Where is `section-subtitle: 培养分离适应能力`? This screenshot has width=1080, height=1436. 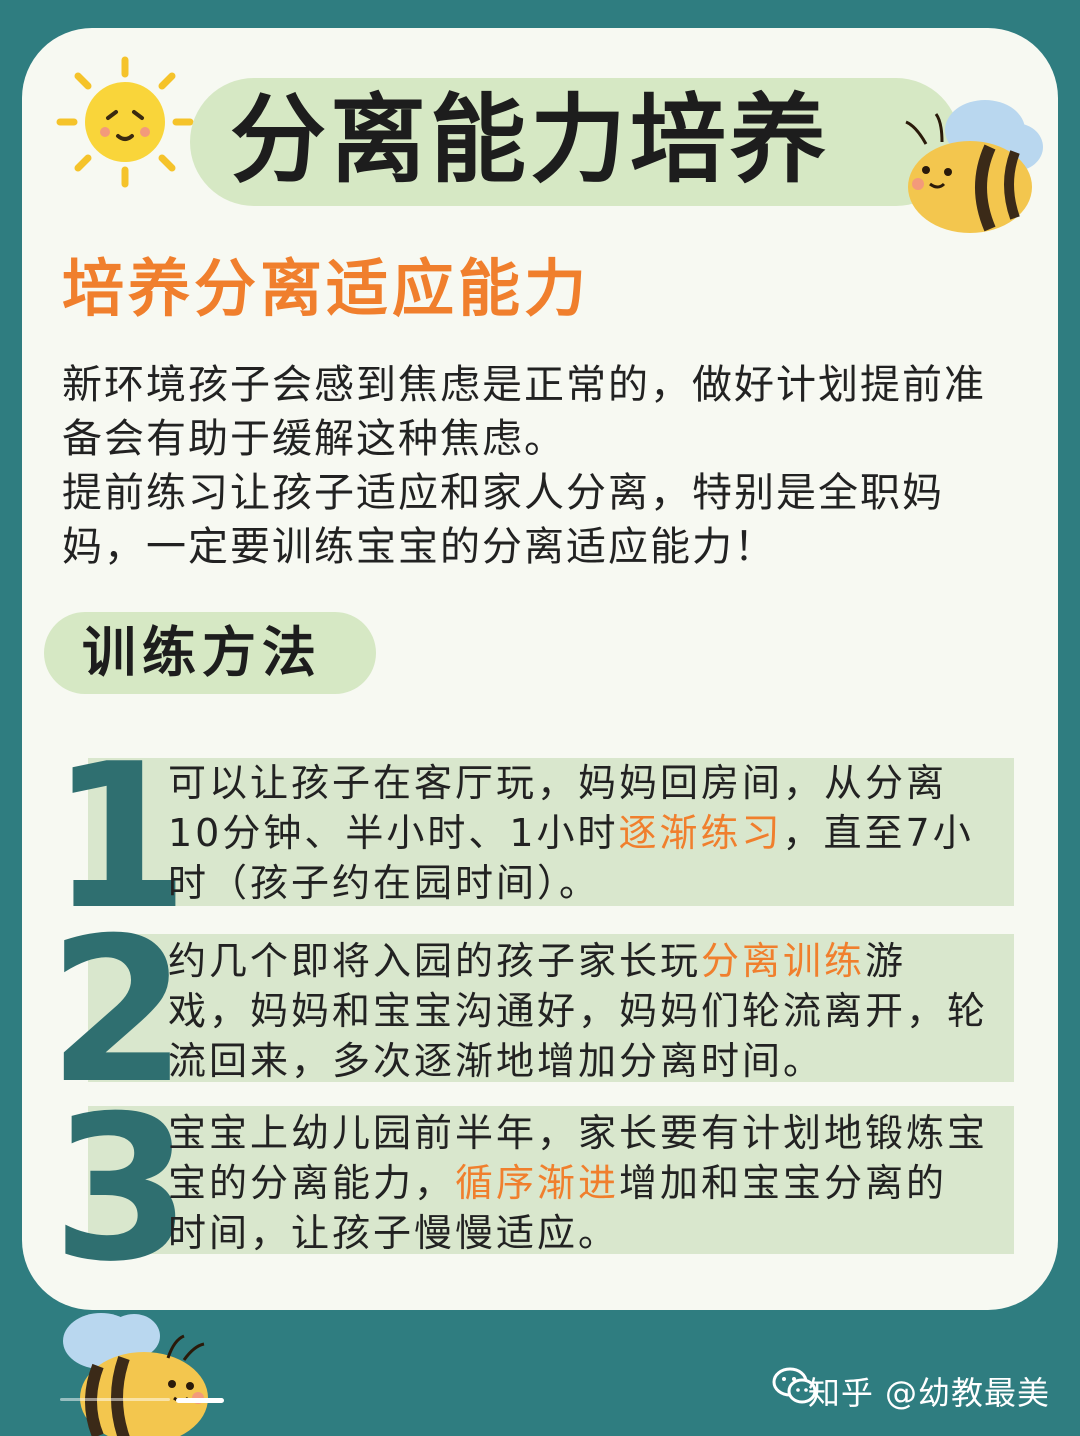 section-subtitle: 培养分离适应能力 is located at coordinates (326, 288).